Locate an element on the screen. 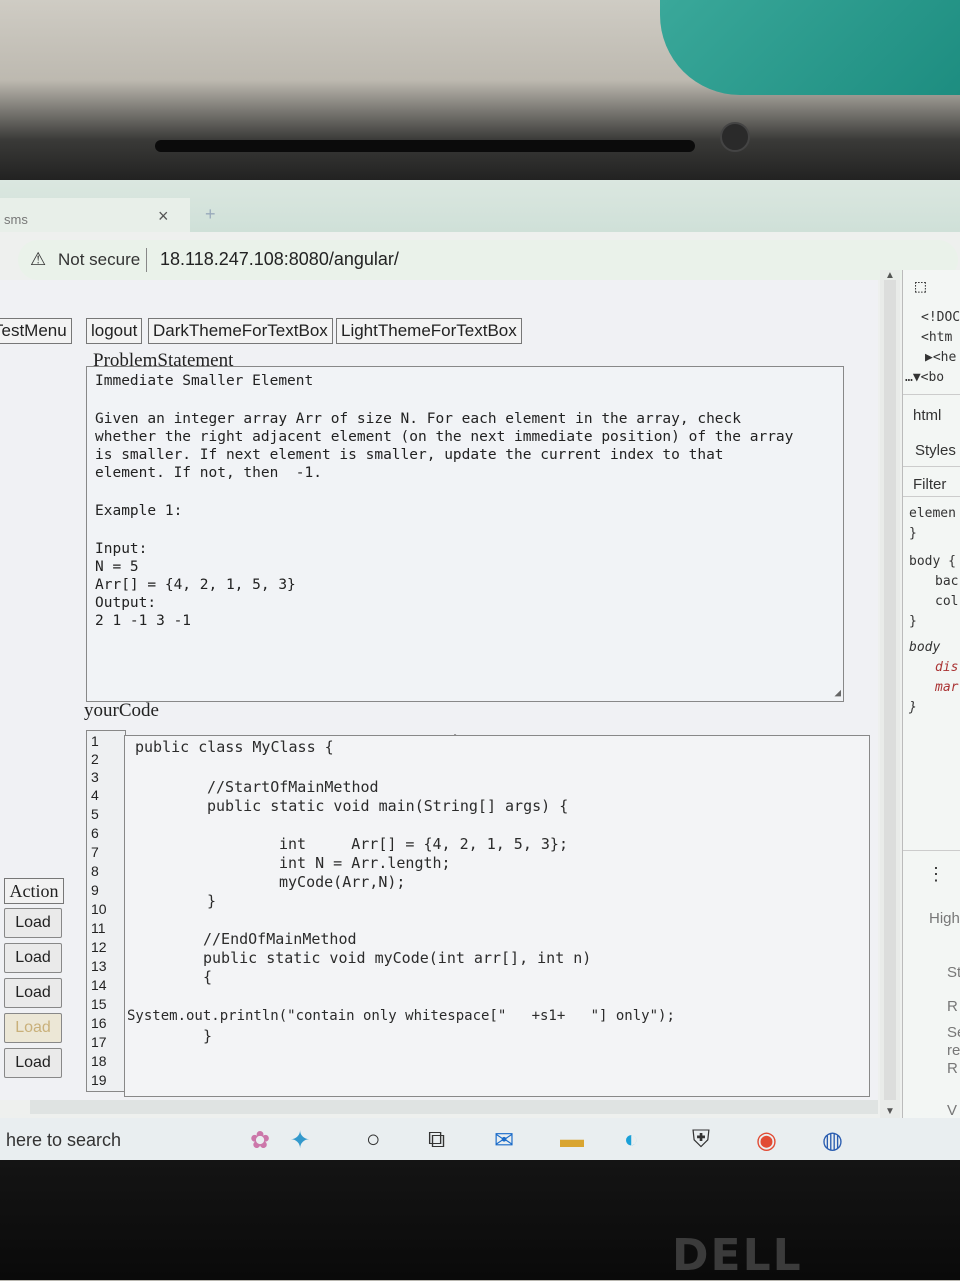 The image size is (960, 1281). windows-taskbar: here to search ✿ ✦ ○ ⧉ ✉ ▬ ◐ ⛨ ◉ ◍ is located at coordinates (480, 1139).